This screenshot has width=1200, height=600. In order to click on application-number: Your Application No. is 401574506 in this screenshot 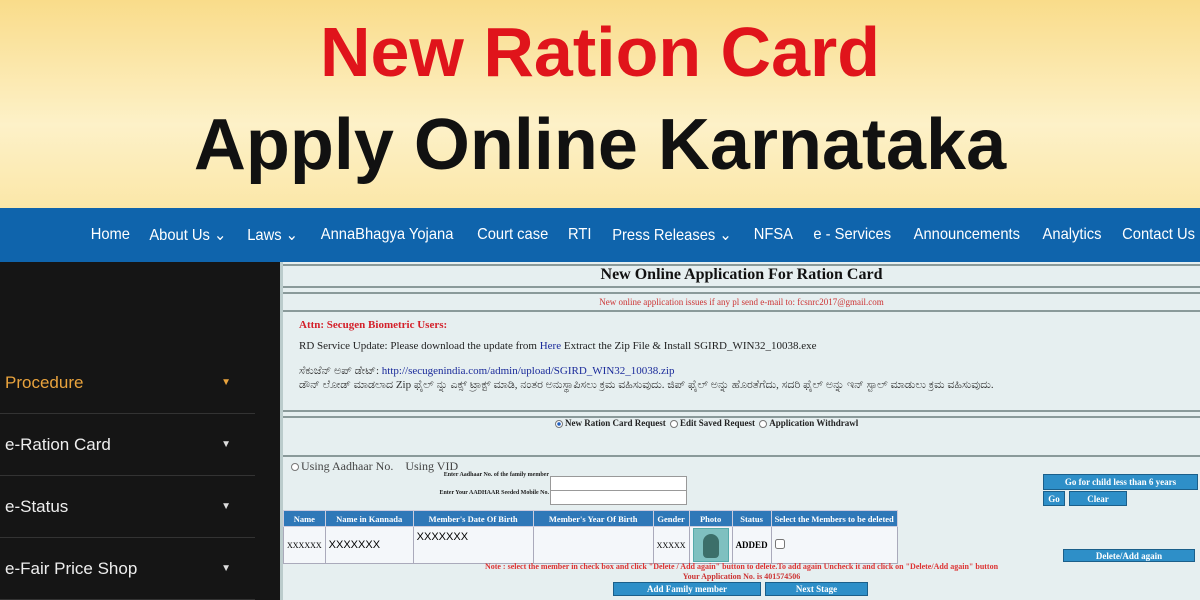, I will do `click(741, 576)`.